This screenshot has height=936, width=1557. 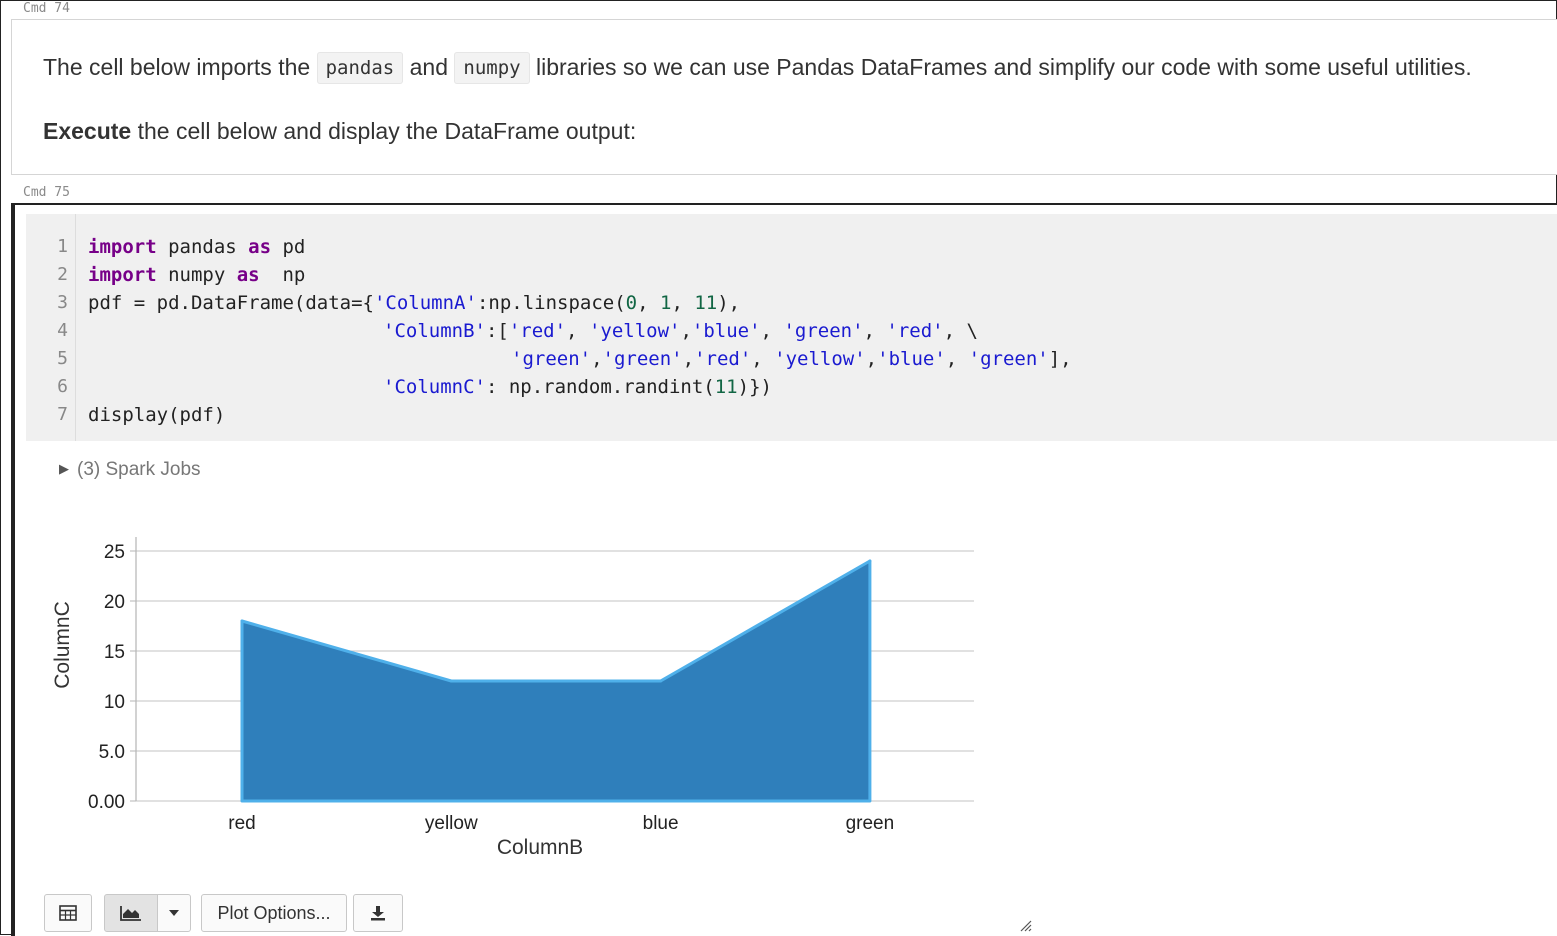 I want to click on y-tick-label: 10, so click(x=114, y=702).